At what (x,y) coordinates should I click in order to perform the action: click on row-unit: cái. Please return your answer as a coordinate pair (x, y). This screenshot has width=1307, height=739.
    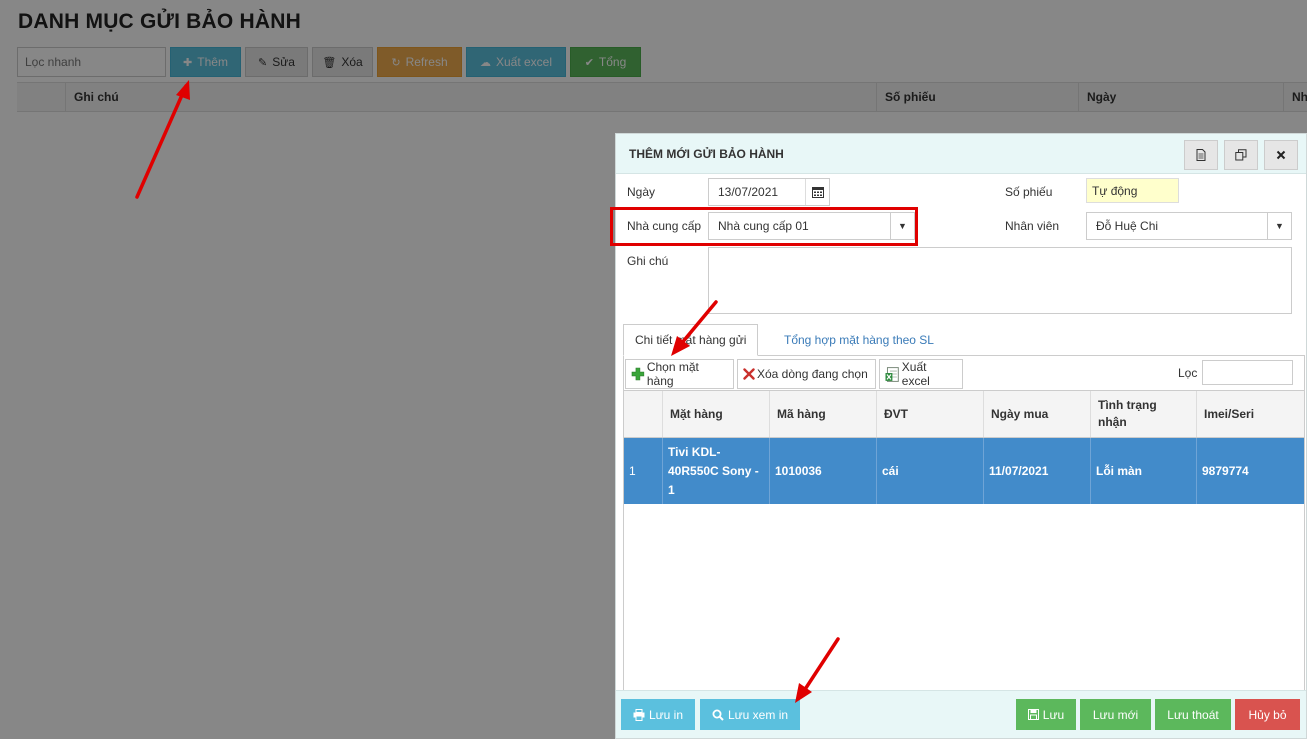
    Looking at the image, I should click on (930, 471).